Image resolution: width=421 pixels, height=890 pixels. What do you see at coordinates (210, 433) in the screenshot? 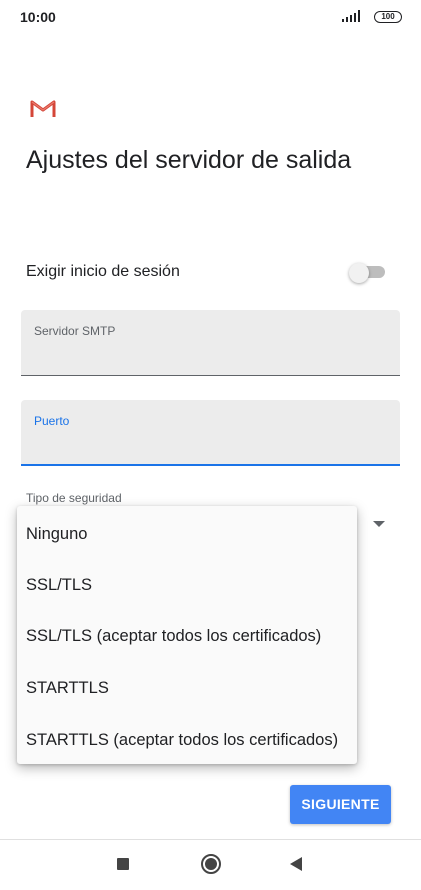
I see `port-field: Puerto` at bounding box center [210, 433].